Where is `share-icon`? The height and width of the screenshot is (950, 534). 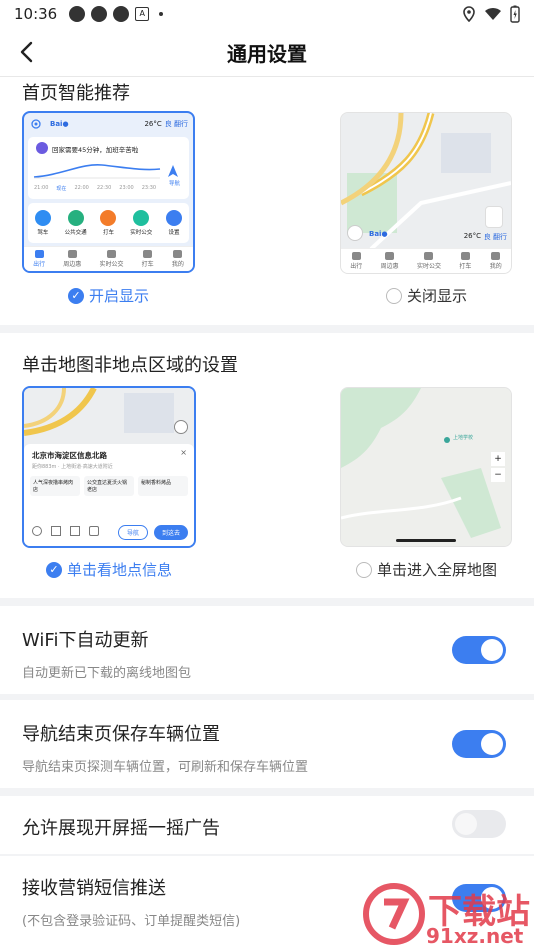 share-icon is located at coordinates (37, 531).